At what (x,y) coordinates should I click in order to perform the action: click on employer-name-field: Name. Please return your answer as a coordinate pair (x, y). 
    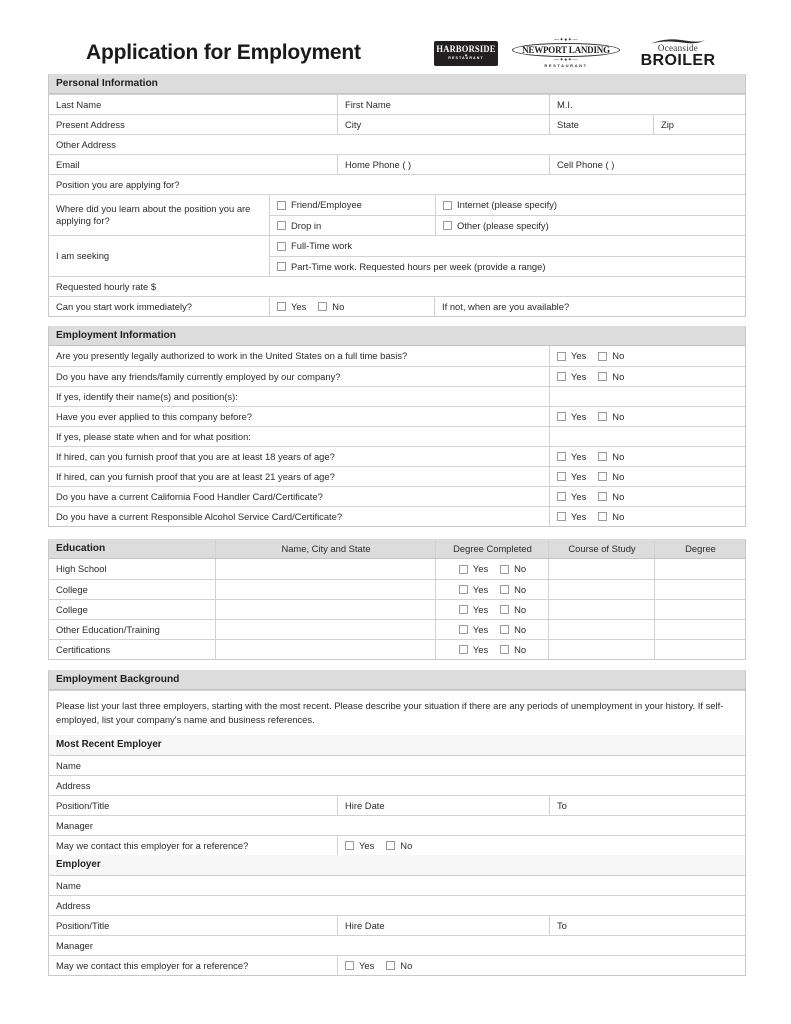
    Looking at the image, I should click on (397, 885).